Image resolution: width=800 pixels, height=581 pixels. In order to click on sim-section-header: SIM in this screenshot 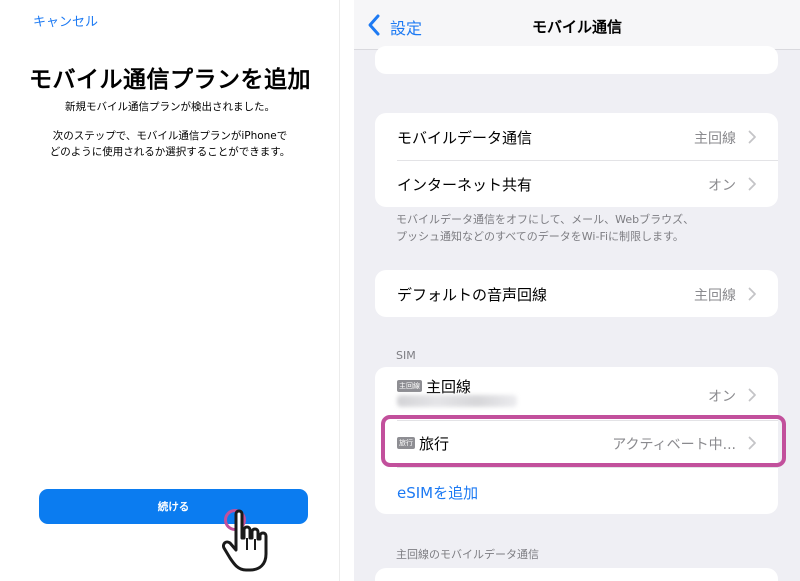, I will do `click(406, 355)`.